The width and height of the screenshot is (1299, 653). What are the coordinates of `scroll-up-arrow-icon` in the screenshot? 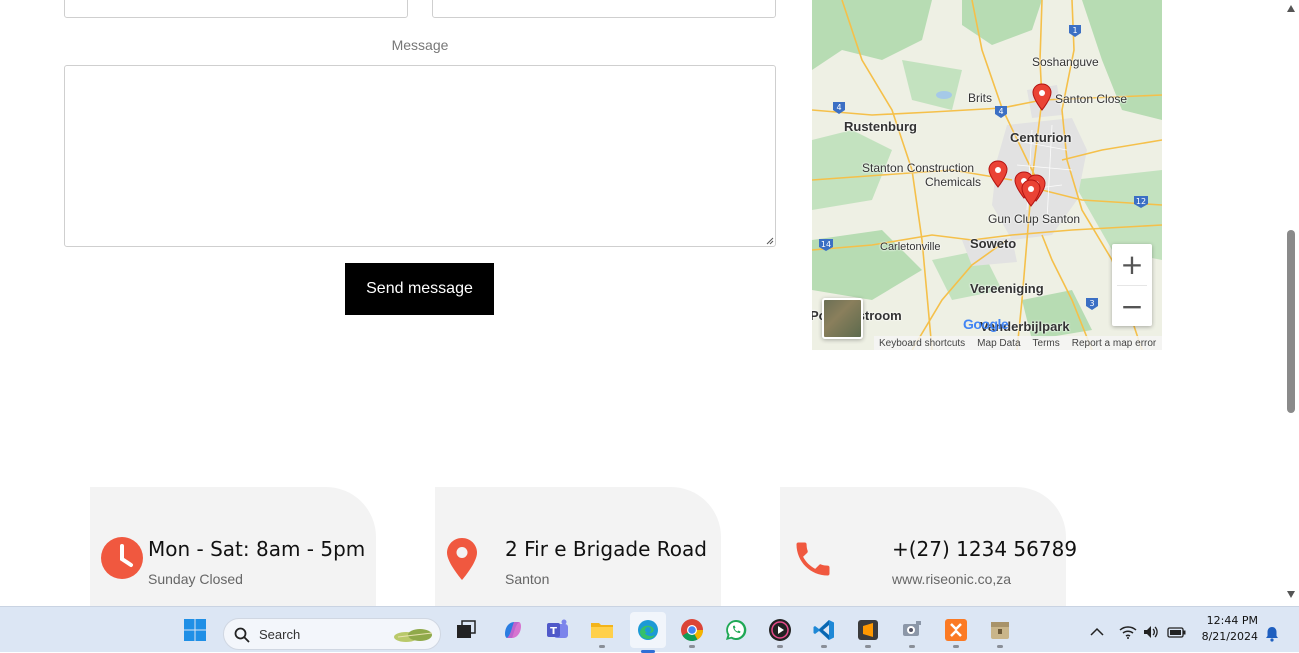 It's located at (1291, 8).